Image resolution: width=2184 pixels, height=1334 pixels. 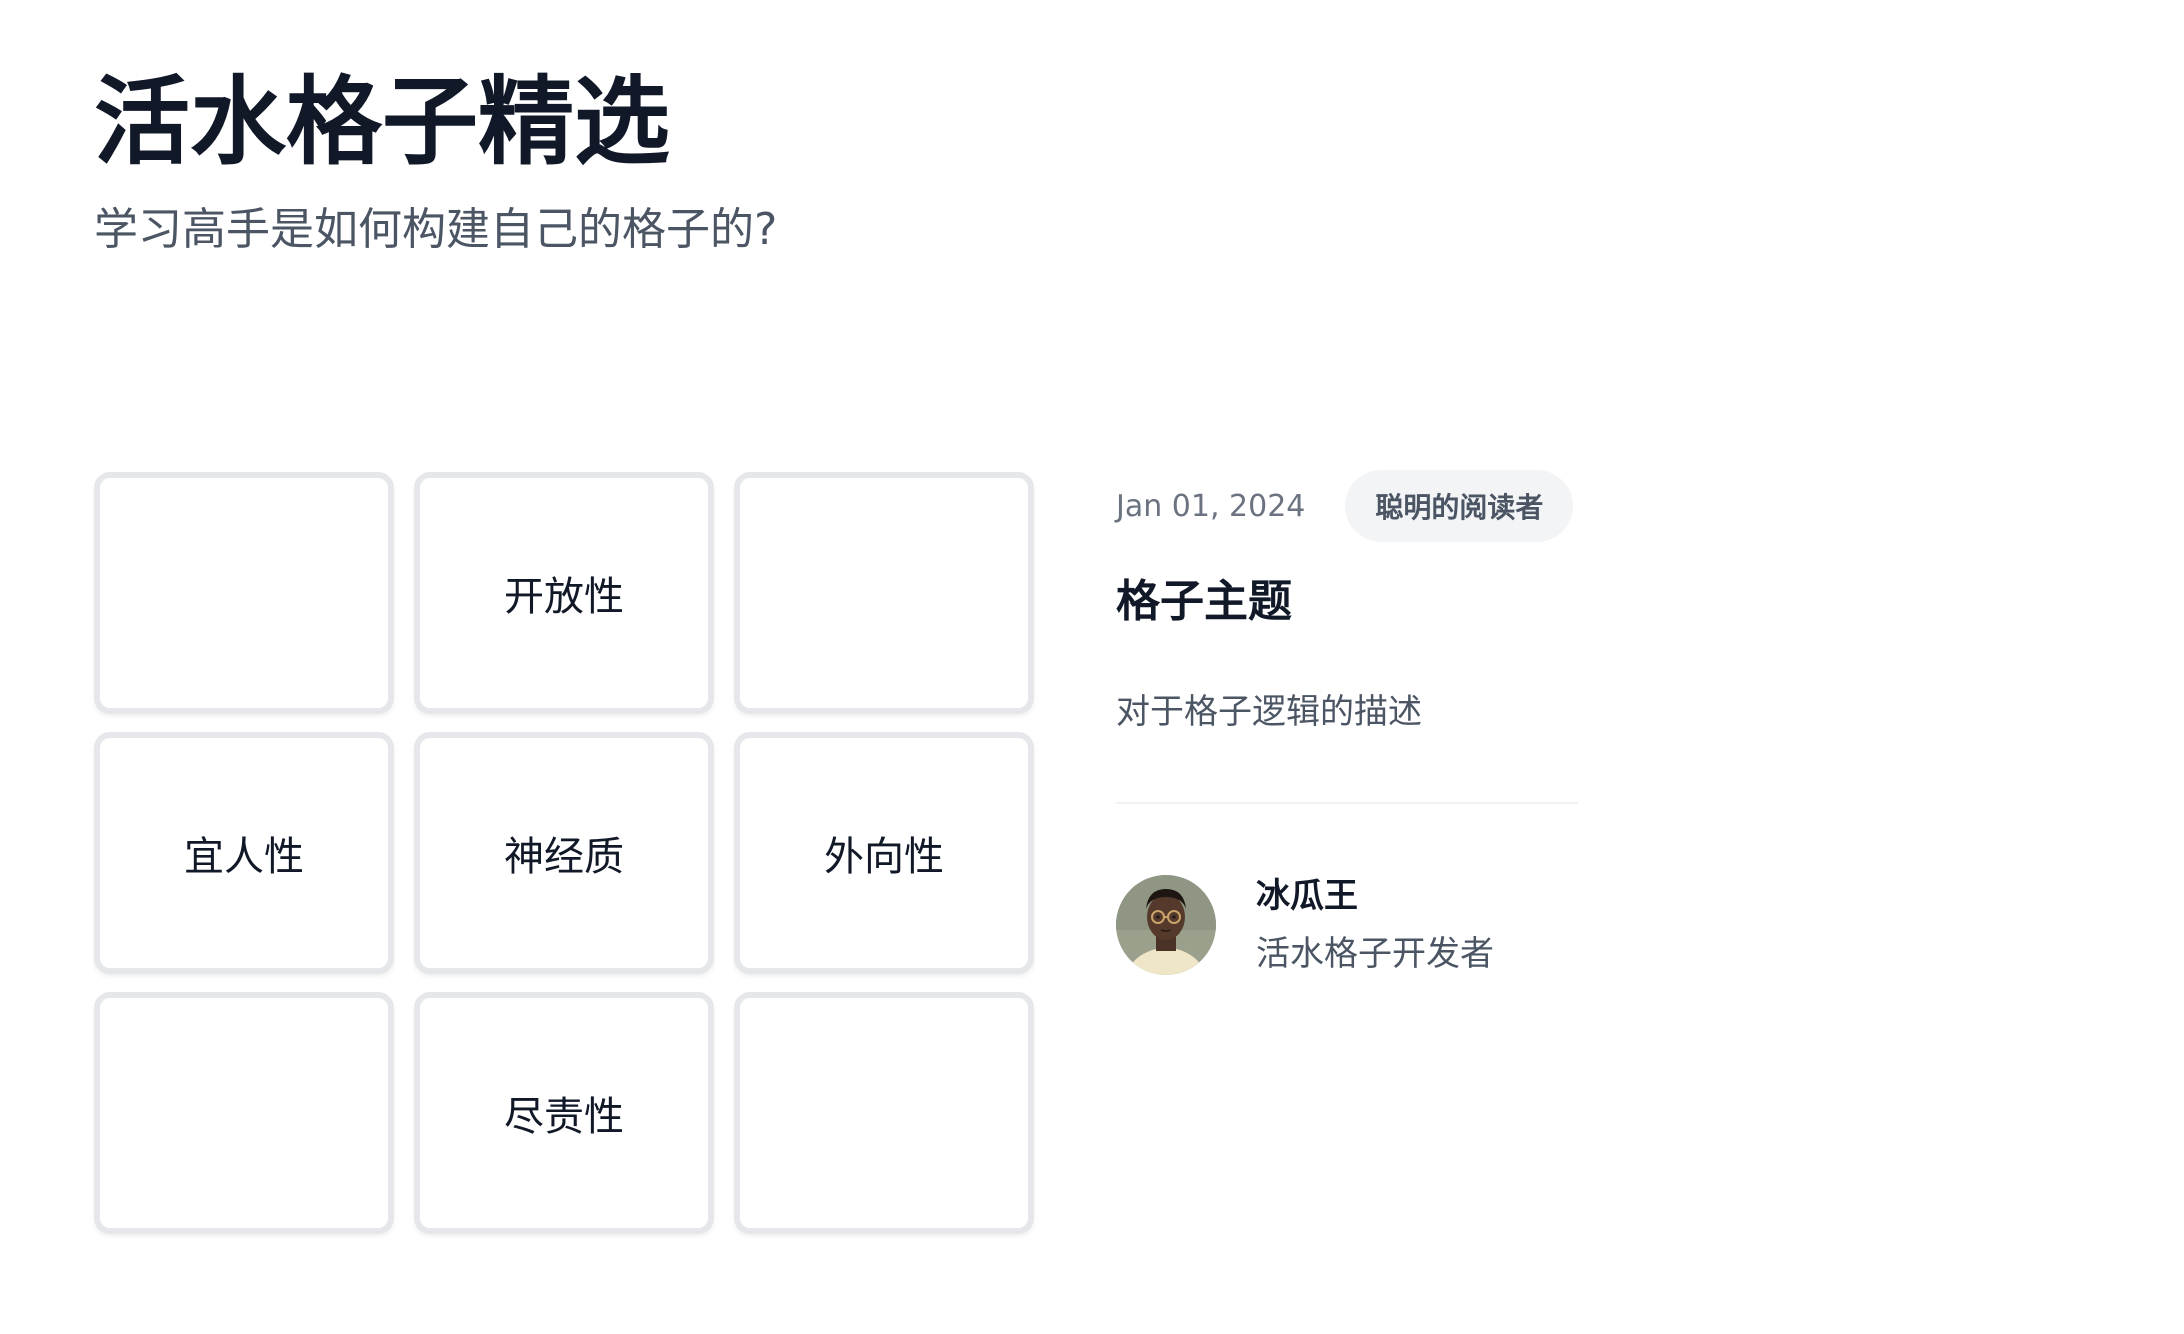 What do you see at coordinates (564, 1117) in the screenshot?
I see `grid-cell-label: 尽责性` at bounding box center [564, 1117].